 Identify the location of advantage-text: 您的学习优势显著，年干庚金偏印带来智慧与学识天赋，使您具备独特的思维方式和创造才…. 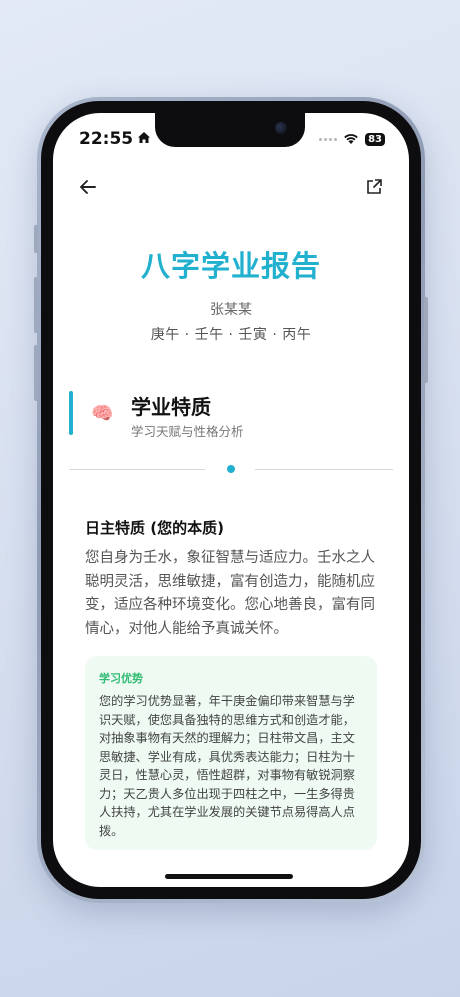
(227, 766).